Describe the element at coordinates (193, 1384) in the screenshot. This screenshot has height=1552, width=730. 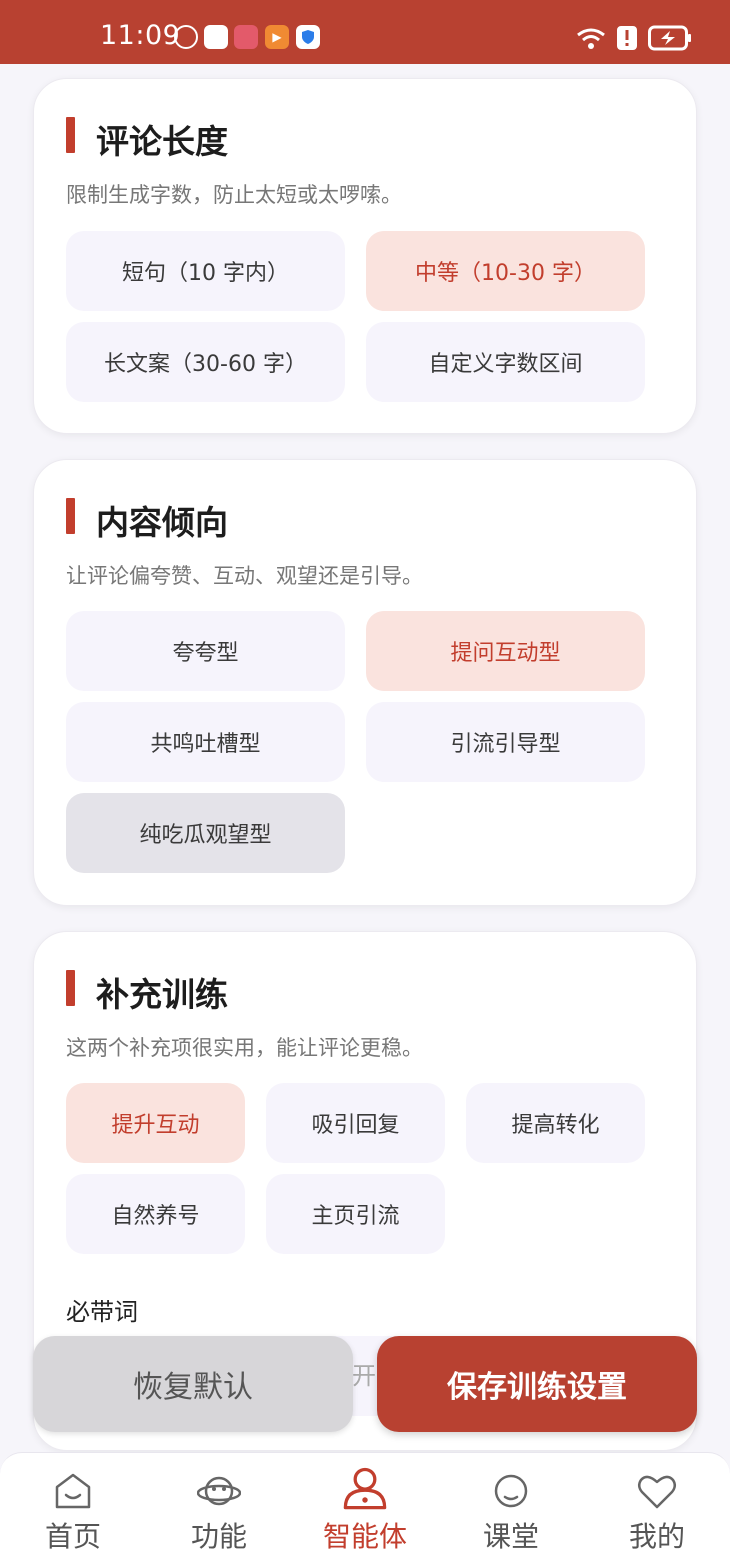
I see `reset-default-button: 恢复默认` at that location.